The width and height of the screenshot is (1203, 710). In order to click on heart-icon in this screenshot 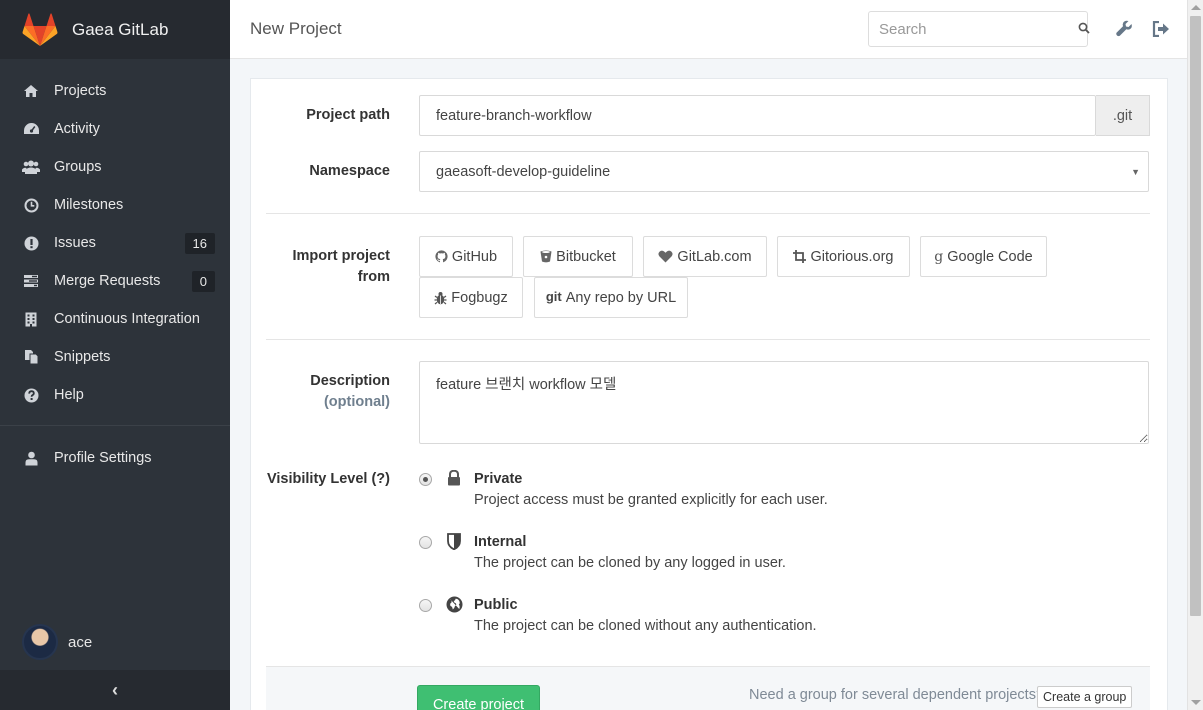, I will do `click(665, 256)`.